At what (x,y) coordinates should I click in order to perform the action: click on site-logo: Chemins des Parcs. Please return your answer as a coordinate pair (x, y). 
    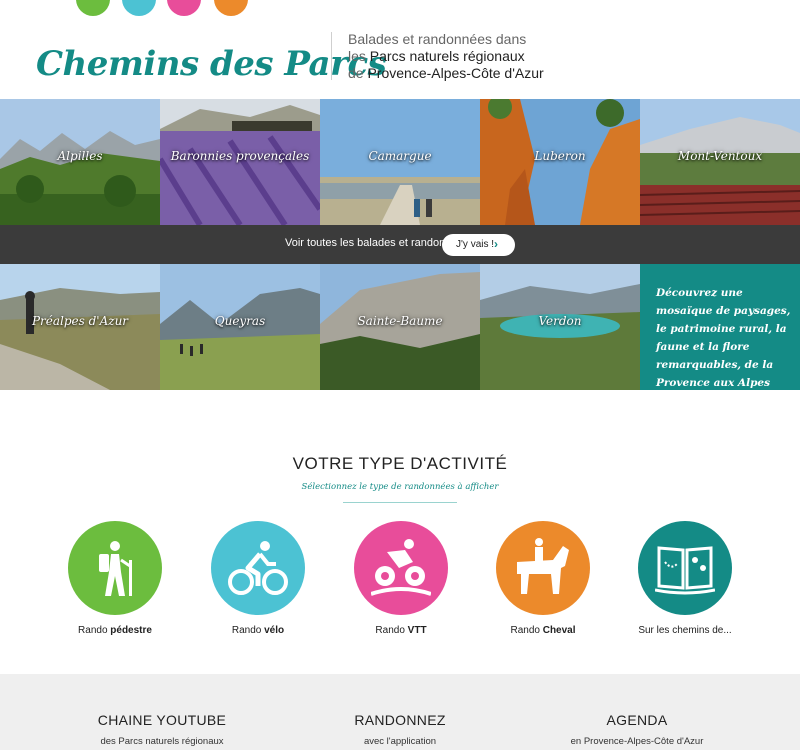
    Looking at the image, I should click on (211, 64).